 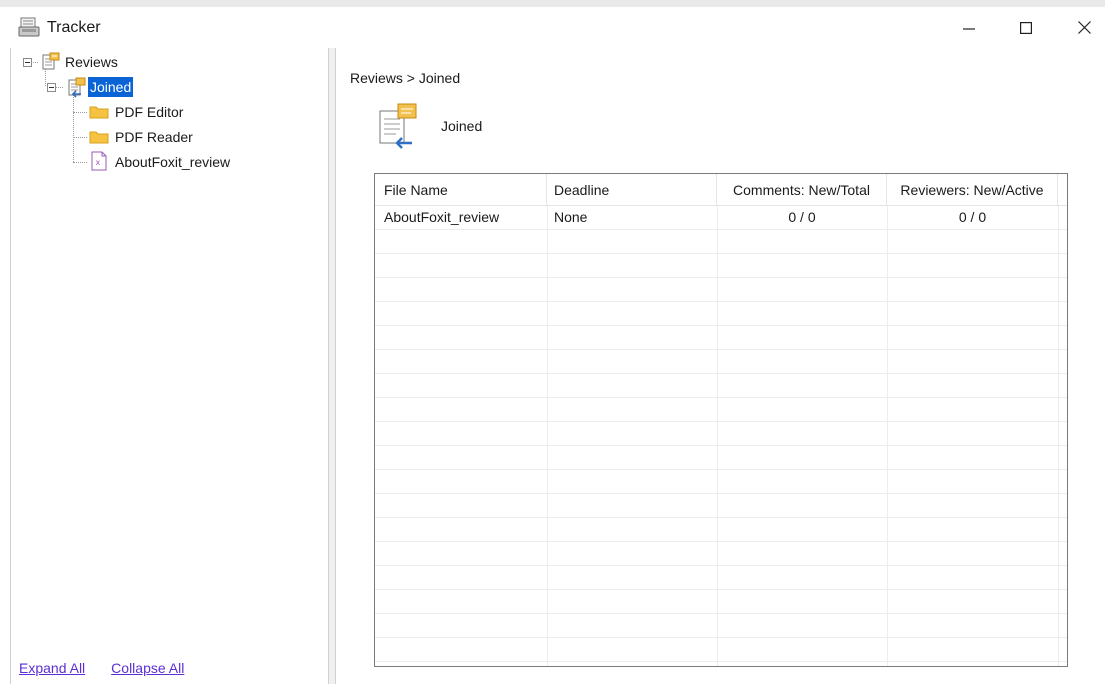 I want to click on tree-collapse-toggle-reviews, so click(x=27, y=62).